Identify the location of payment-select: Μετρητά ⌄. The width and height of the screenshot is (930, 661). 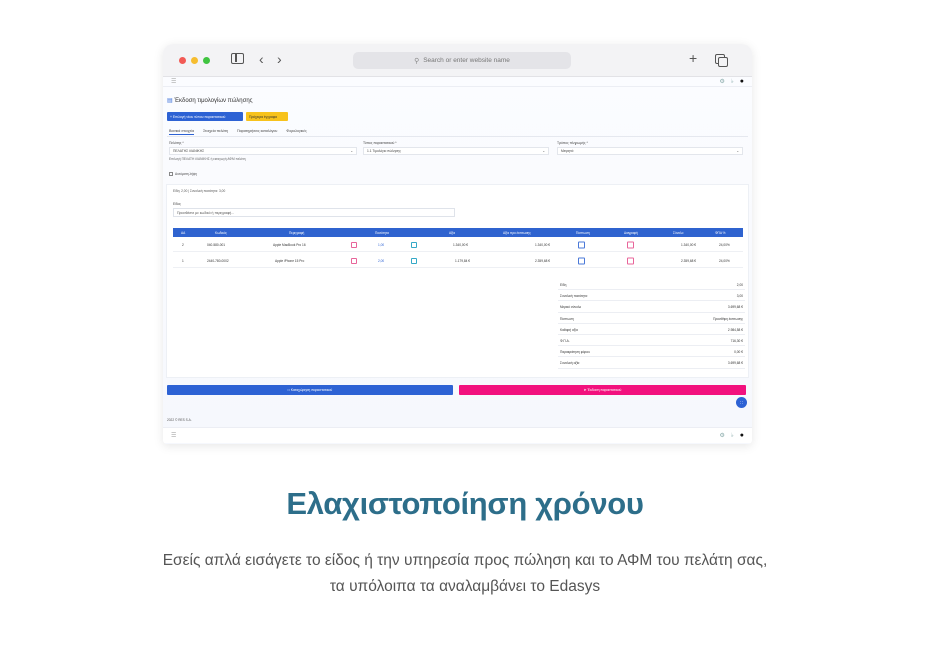
(650, 151).